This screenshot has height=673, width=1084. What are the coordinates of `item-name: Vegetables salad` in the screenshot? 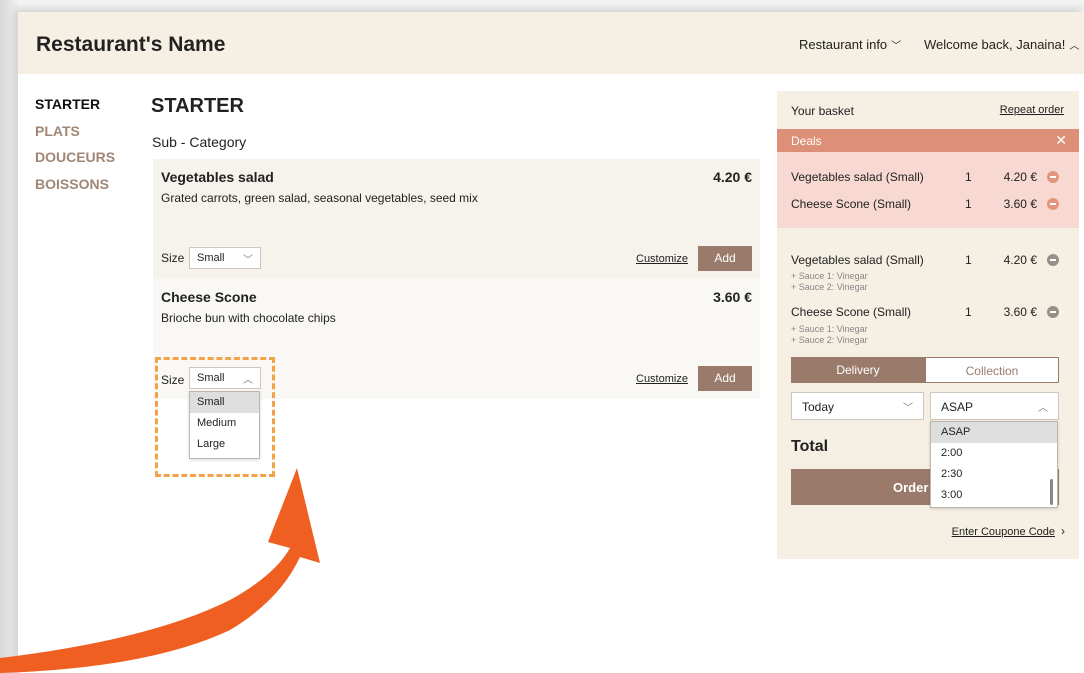 It's located at (217, 177).